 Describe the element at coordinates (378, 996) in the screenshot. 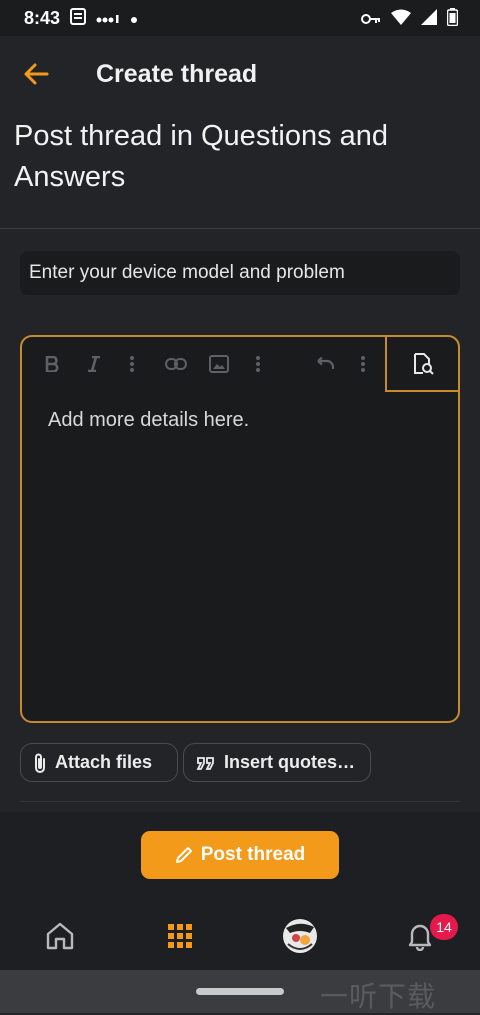

I see `watermark: 一听下载` at that location.